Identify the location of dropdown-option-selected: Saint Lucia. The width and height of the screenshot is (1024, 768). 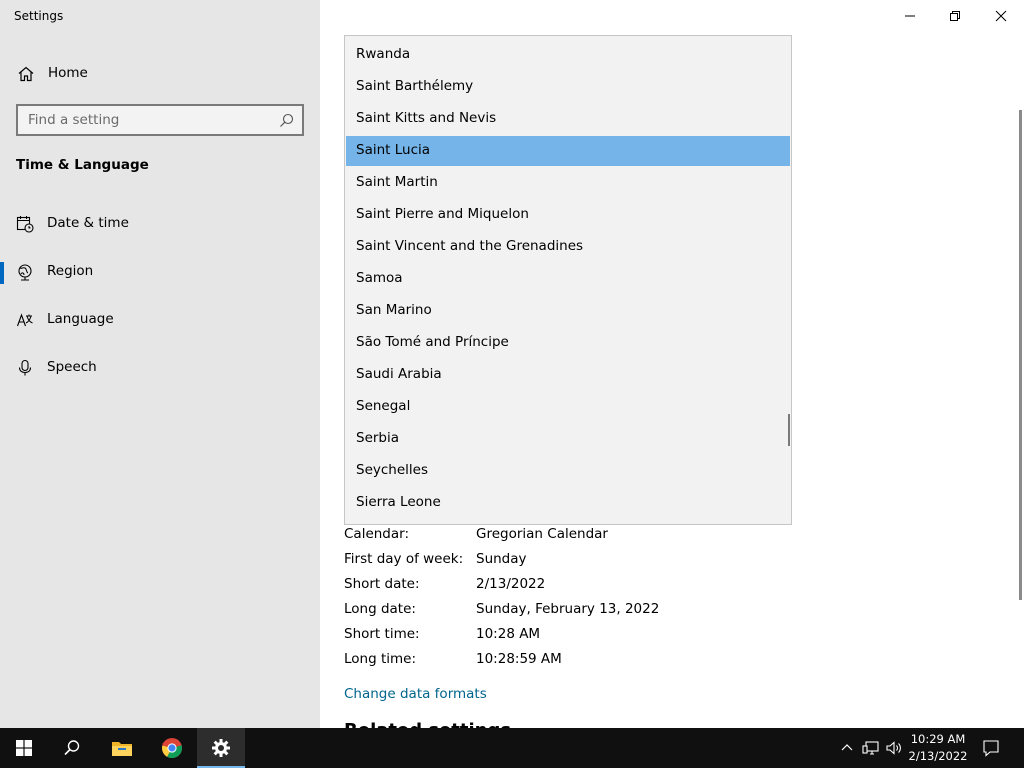
(568, 151).